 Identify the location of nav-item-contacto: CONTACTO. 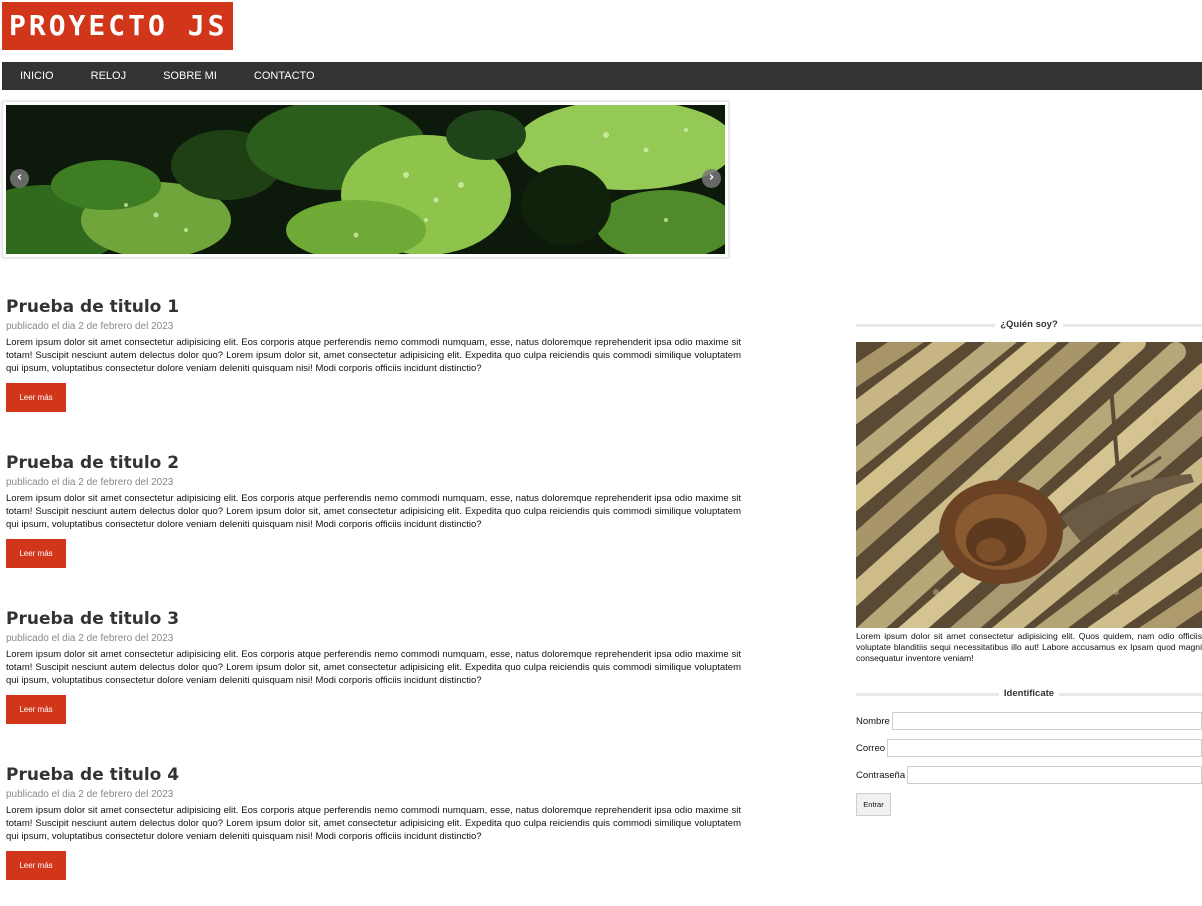
(285, 76).